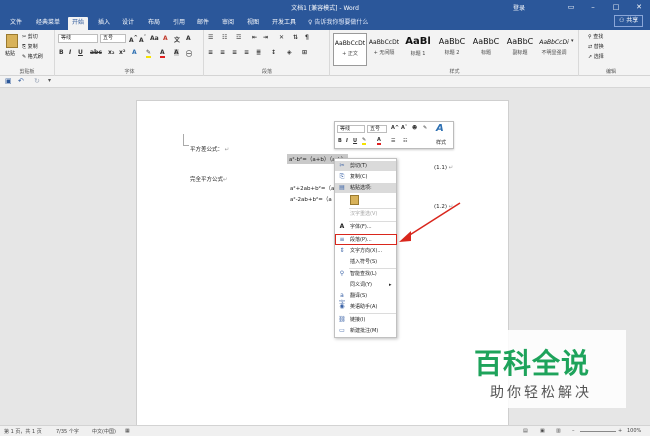 The height and width of the screenshot is (436, 650). What do you see at coordinates (393, 141) in the screenshot?
I see `mini-bullets-icon: ☰` at bounding box center [393, 141].